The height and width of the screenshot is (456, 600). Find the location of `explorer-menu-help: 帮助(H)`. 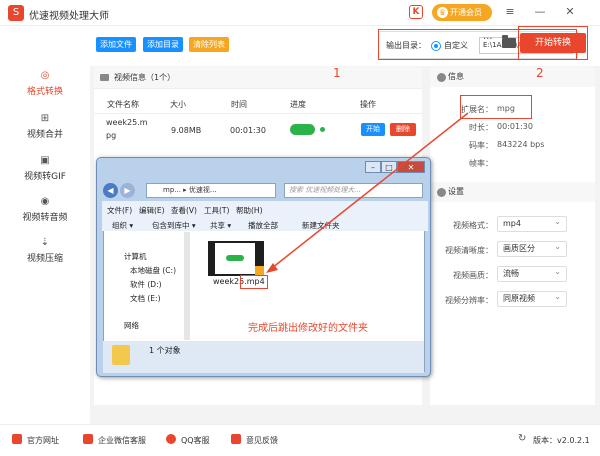

explorer-menu-help: 帮助(H) is located at coordinates (249, 210).